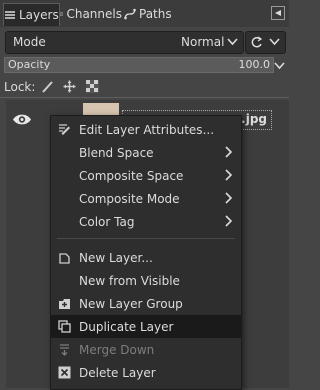 The image size is (320, 390). What do you see at coordinates (257, 42) in the screenshot?
I see `reset-arrow-icon` at bounding box center [257, 42].